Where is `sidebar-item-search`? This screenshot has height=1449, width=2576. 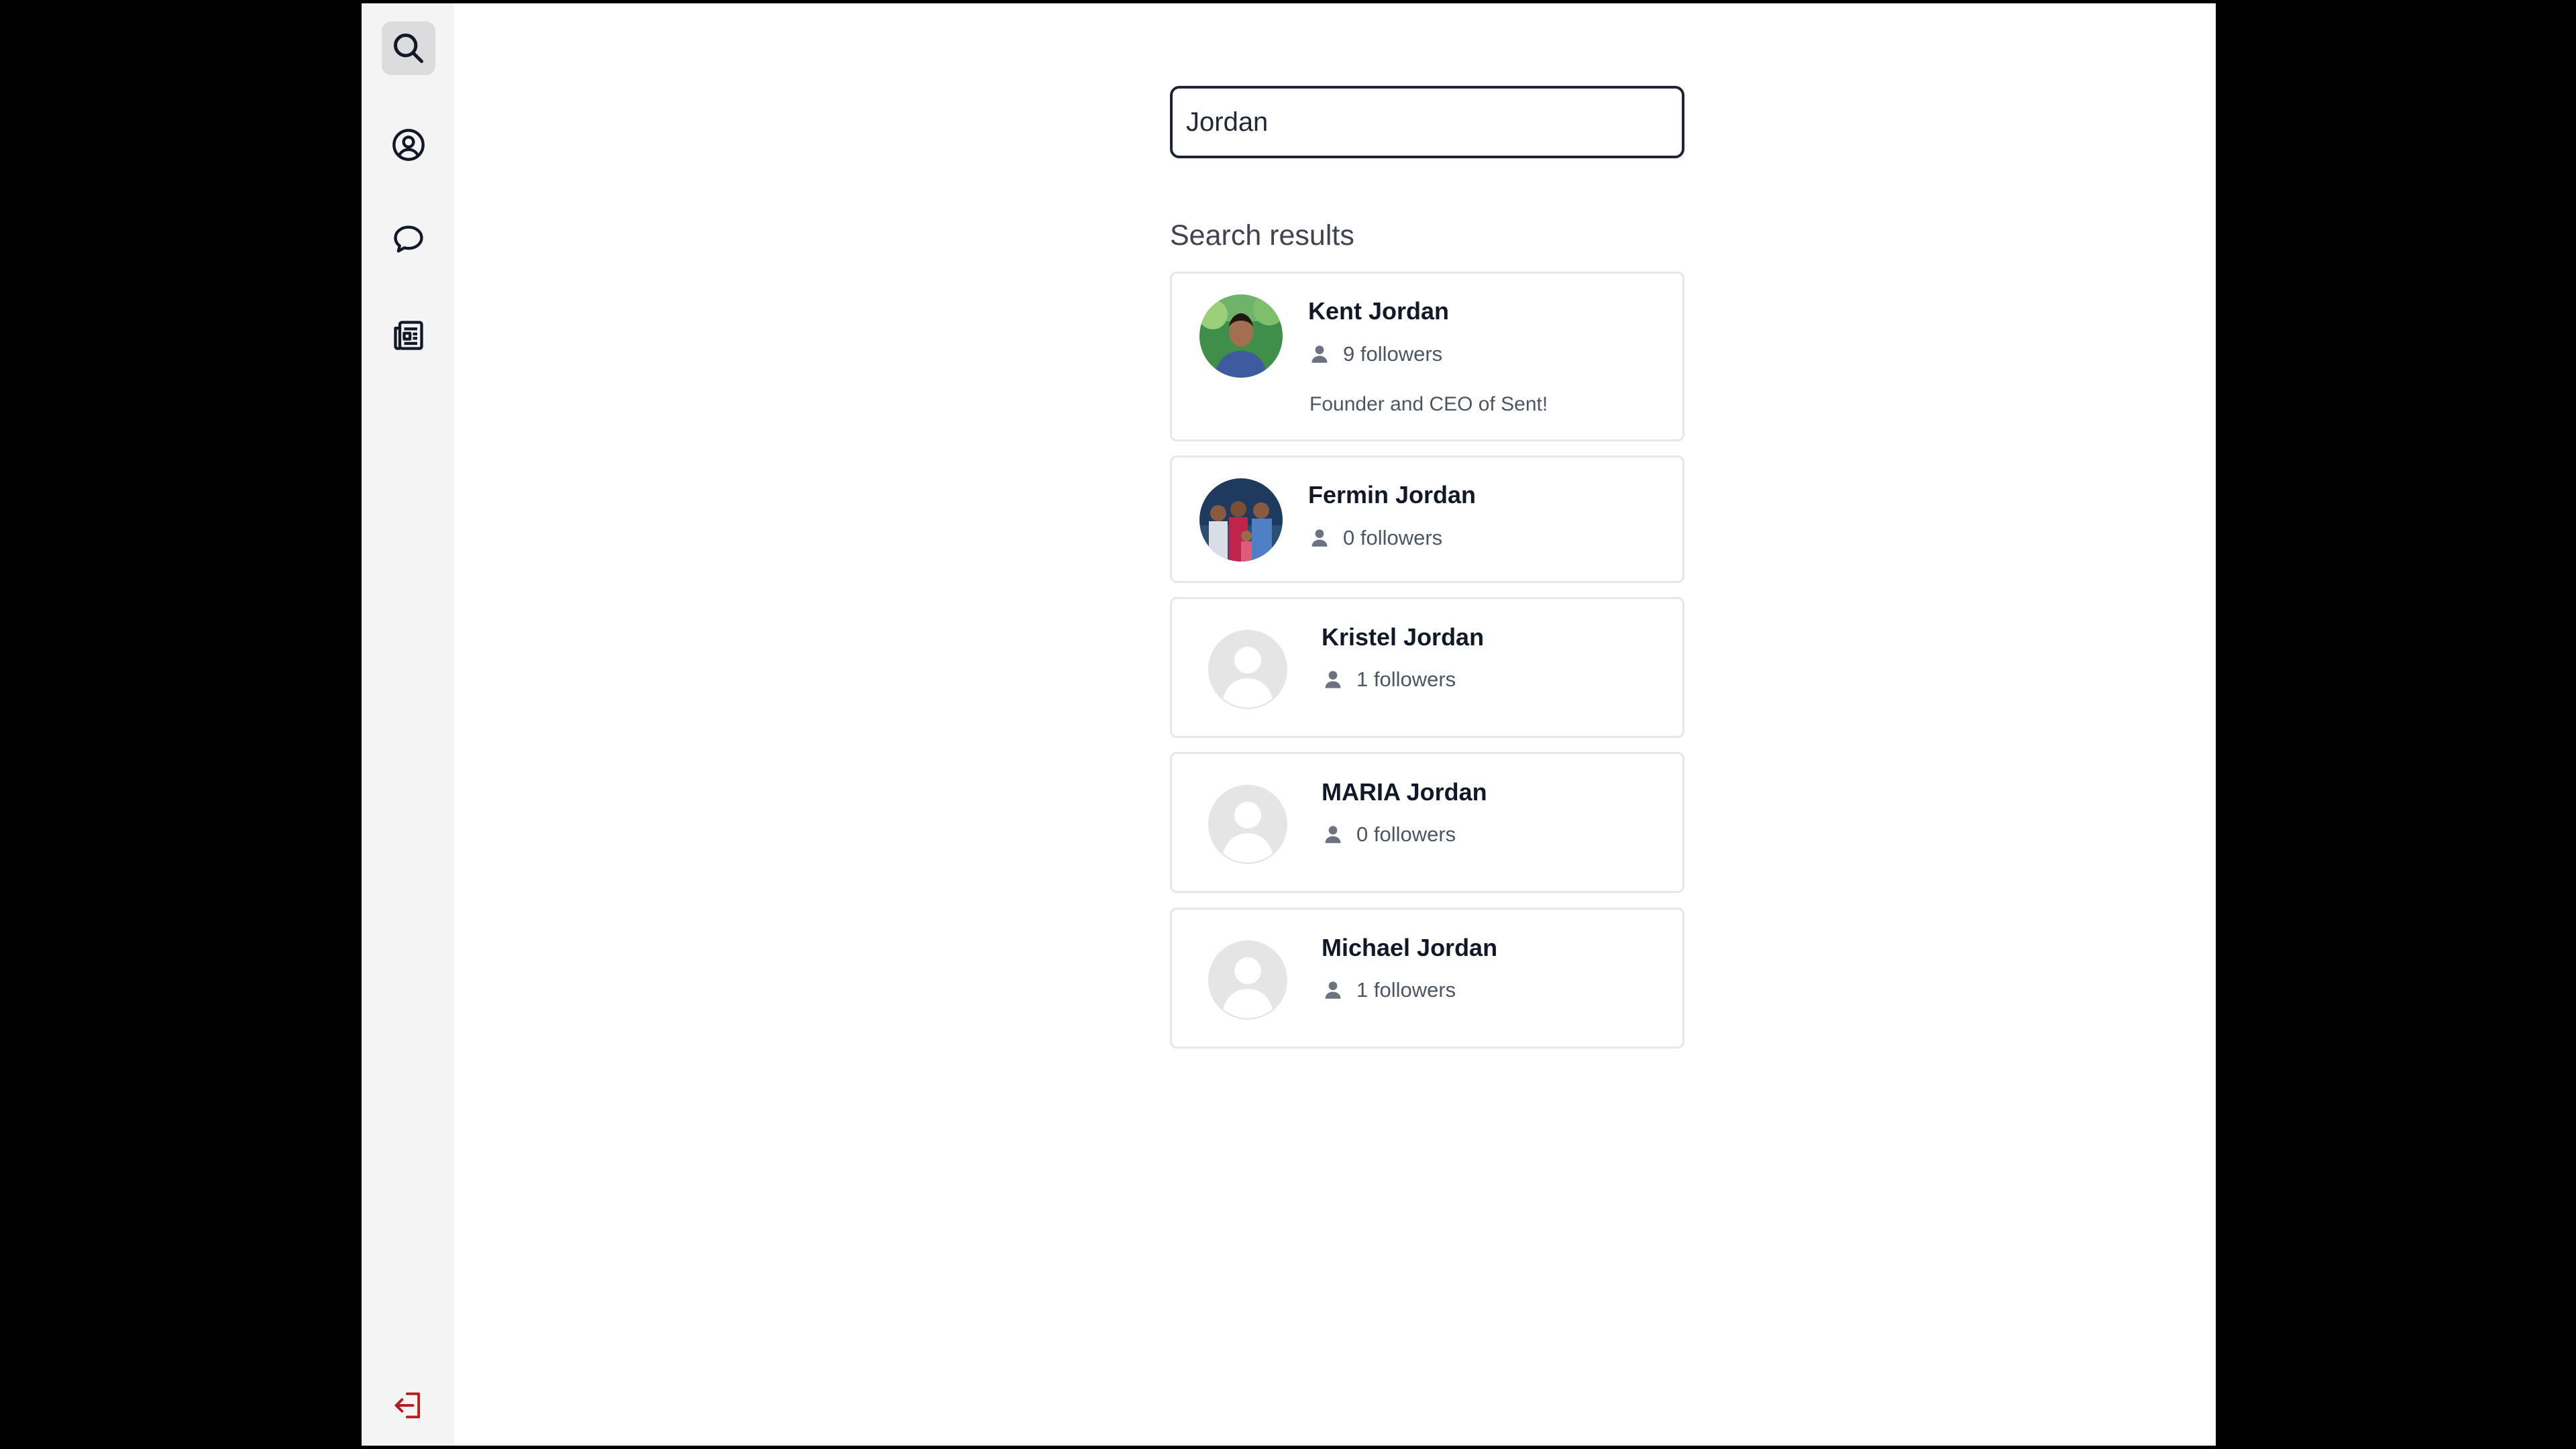 sidebar-item-search is located at coordinates (408, 48).